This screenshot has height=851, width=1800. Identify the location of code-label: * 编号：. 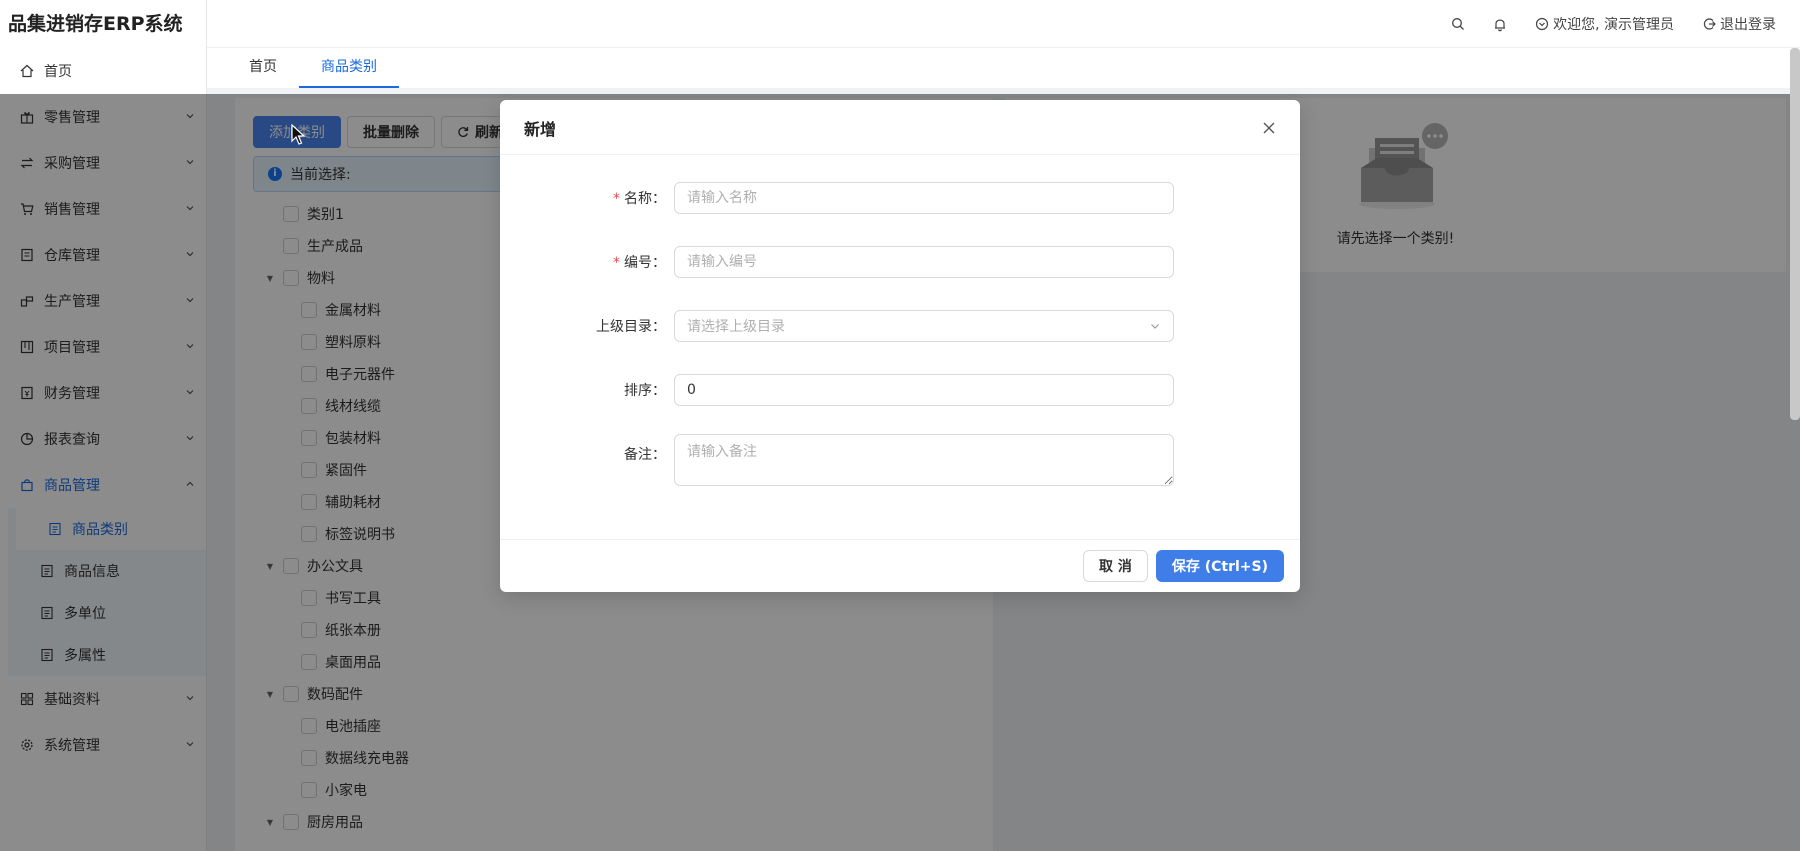
(639, 263).